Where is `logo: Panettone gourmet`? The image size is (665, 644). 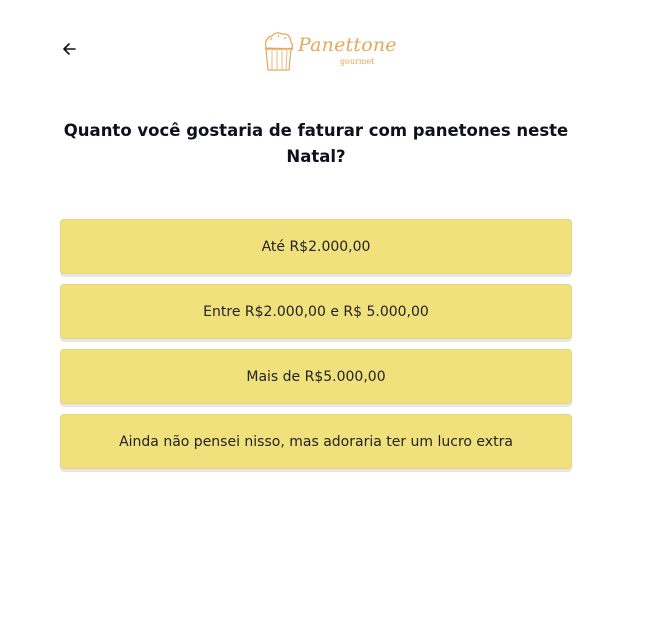
logo: Panettone gourmet is located at coordinates (327, 52).